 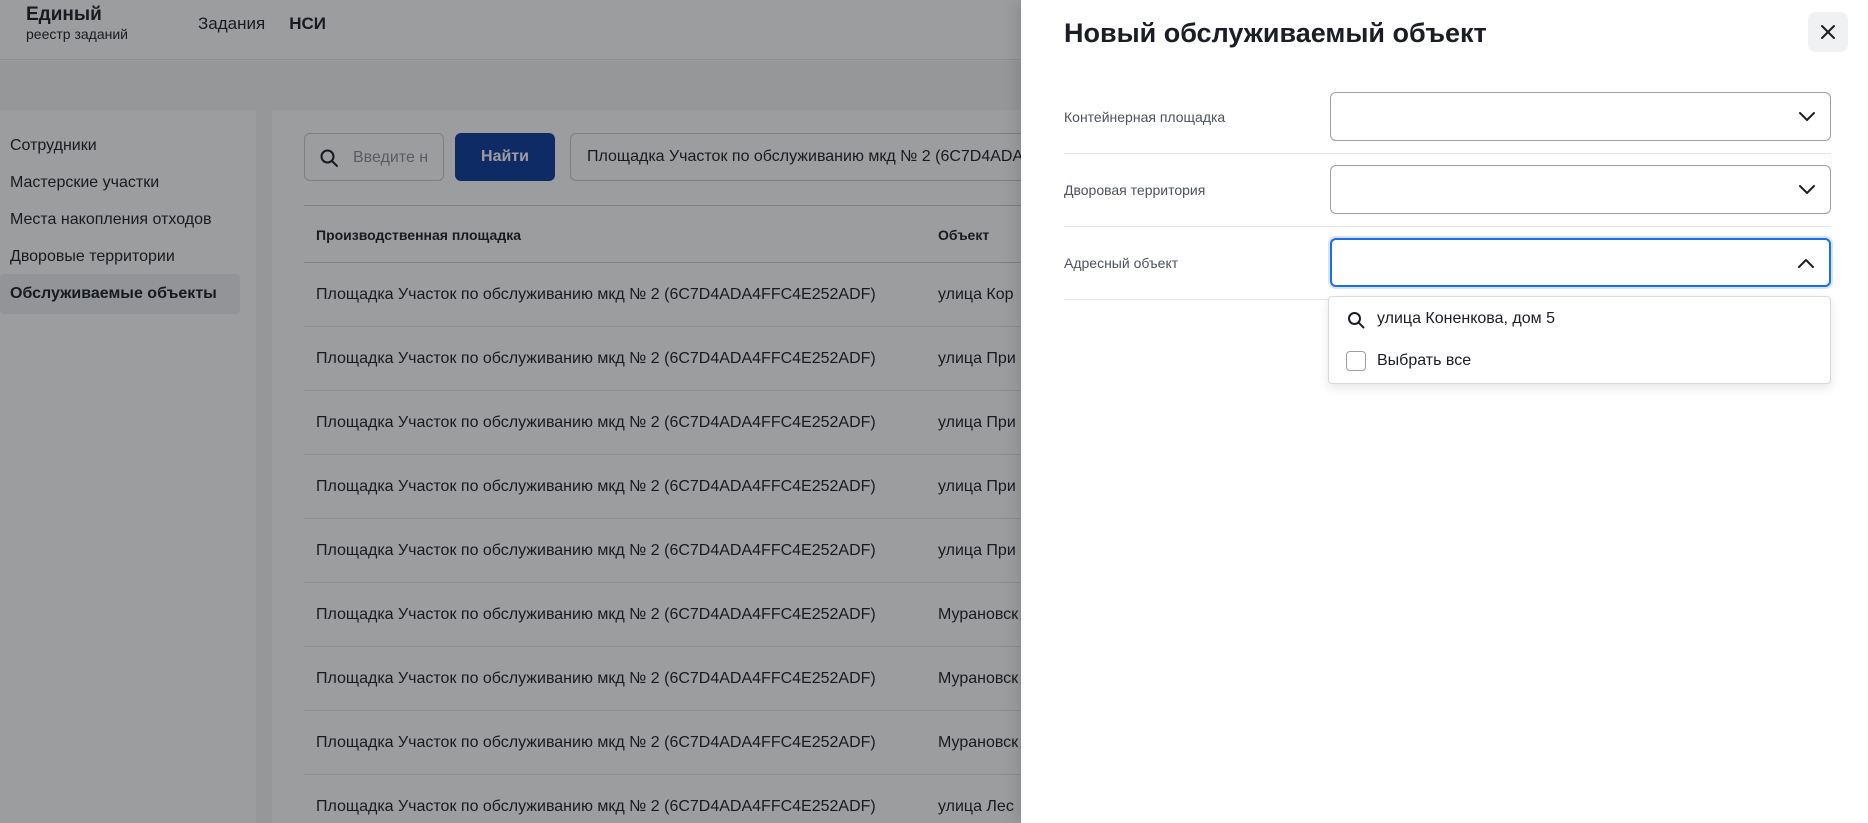 I want to click on close-icon, so click(x=1828, y=32).